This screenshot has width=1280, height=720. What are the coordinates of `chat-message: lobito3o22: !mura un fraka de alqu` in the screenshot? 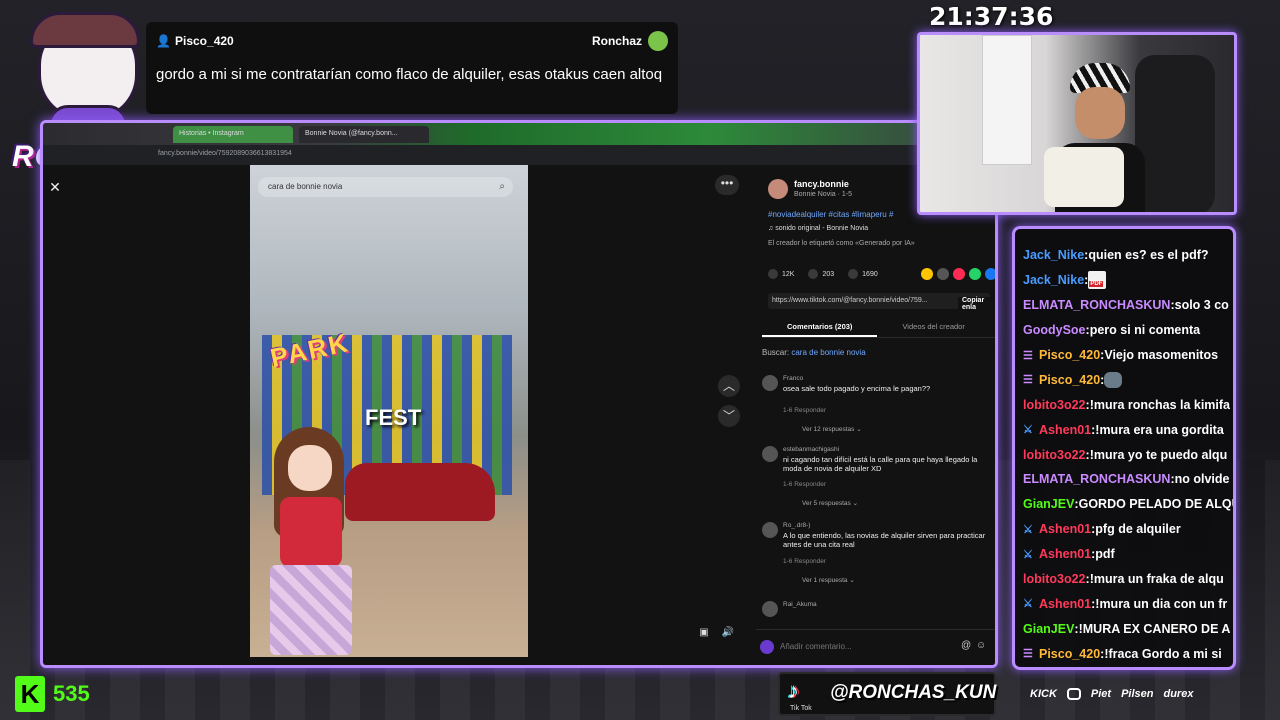 It's located at (1128, 579).